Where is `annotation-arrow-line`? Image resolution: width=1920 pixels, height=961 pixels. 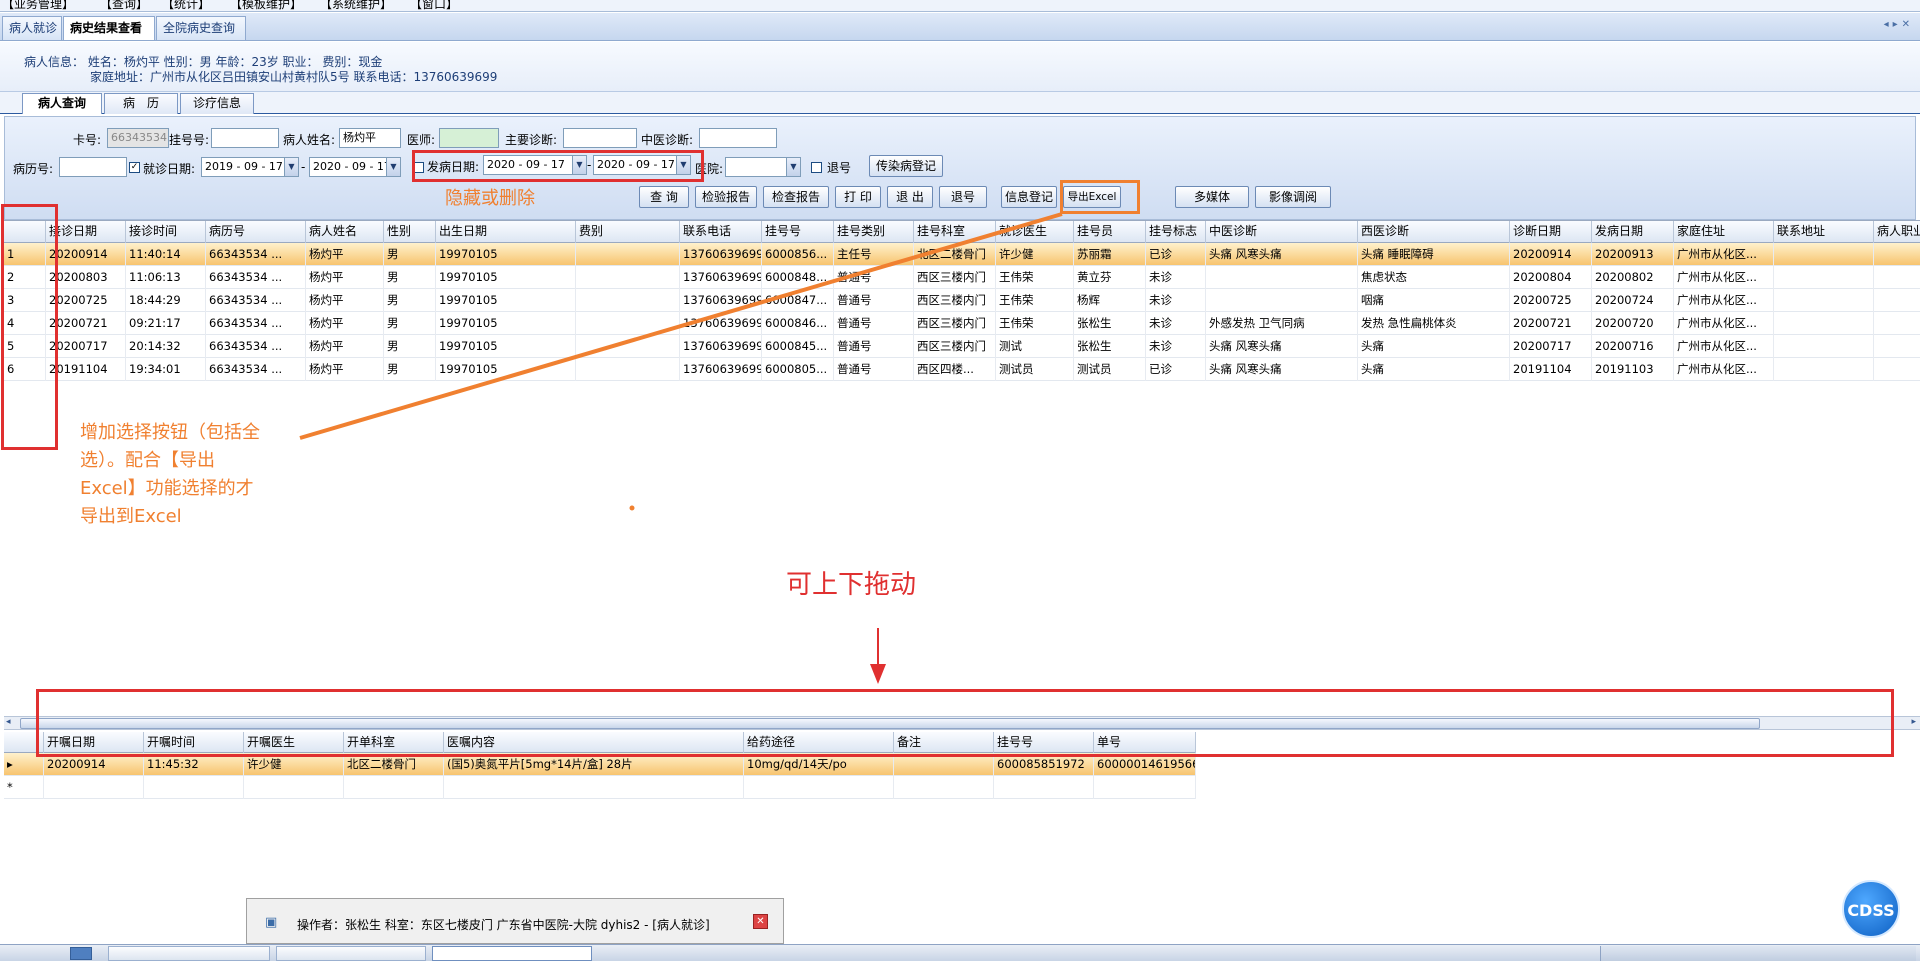
annotation-arrow-line is located at coordinates (681, 326).